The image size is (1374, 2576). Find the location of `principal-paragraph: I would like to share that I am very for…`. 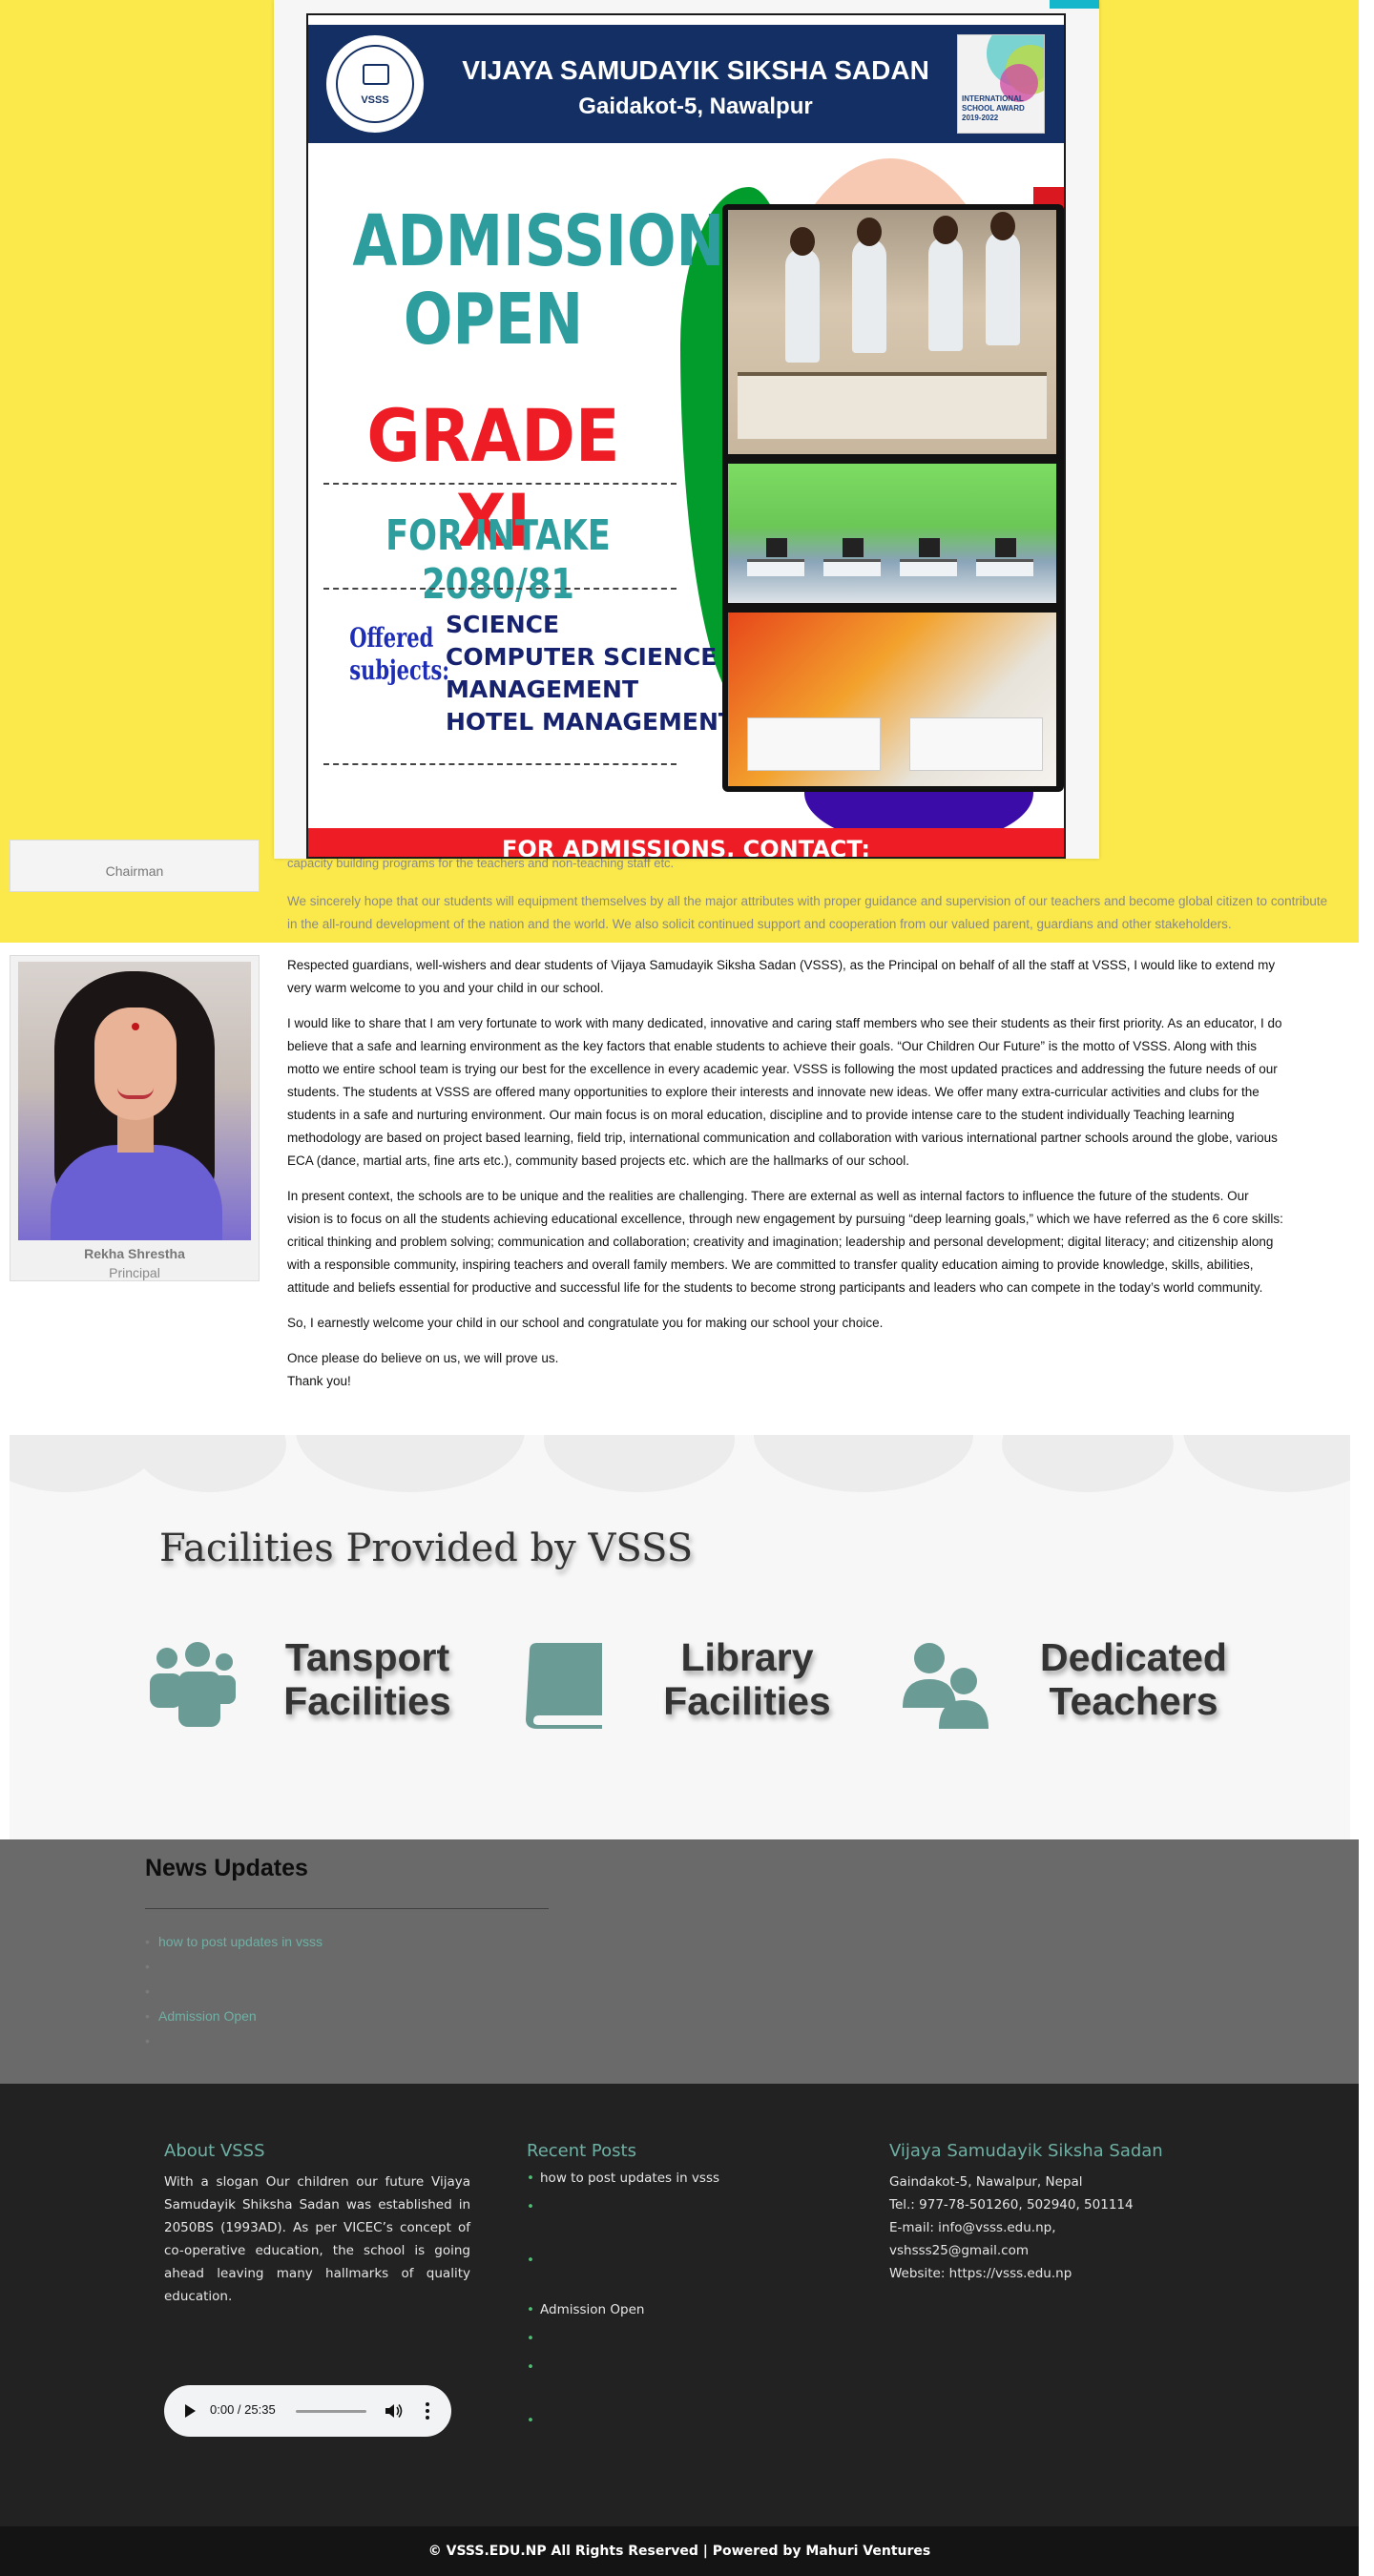

principal-paragraph: I would like to share that I am very for… is located at coordinates (784, 1092).